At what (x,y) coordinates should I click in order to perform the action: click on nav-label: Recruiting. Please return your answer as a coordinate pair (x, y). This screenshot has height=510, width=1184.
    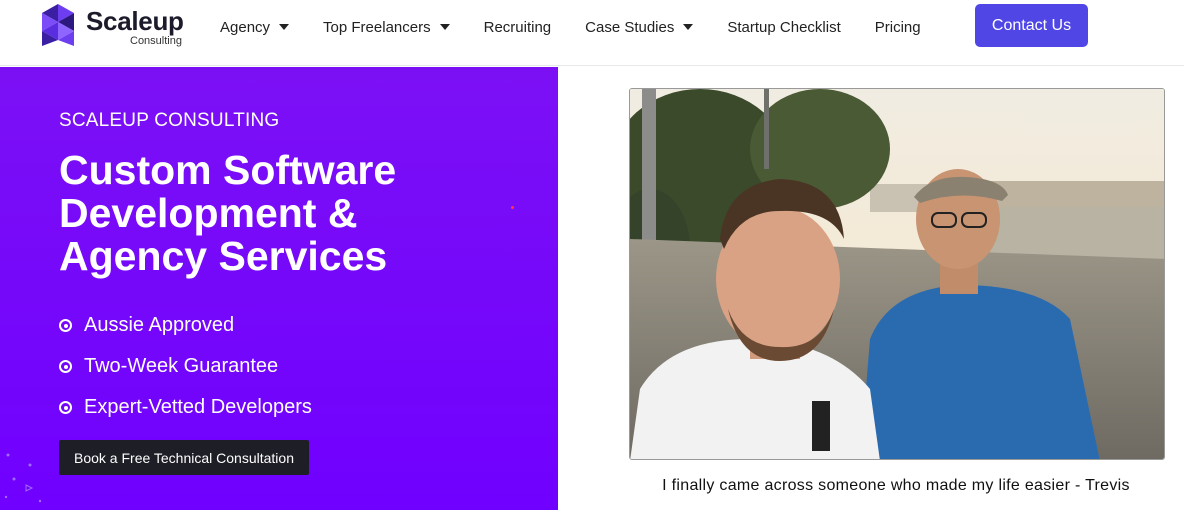
    Looking at the image, I should click on (517, 27).